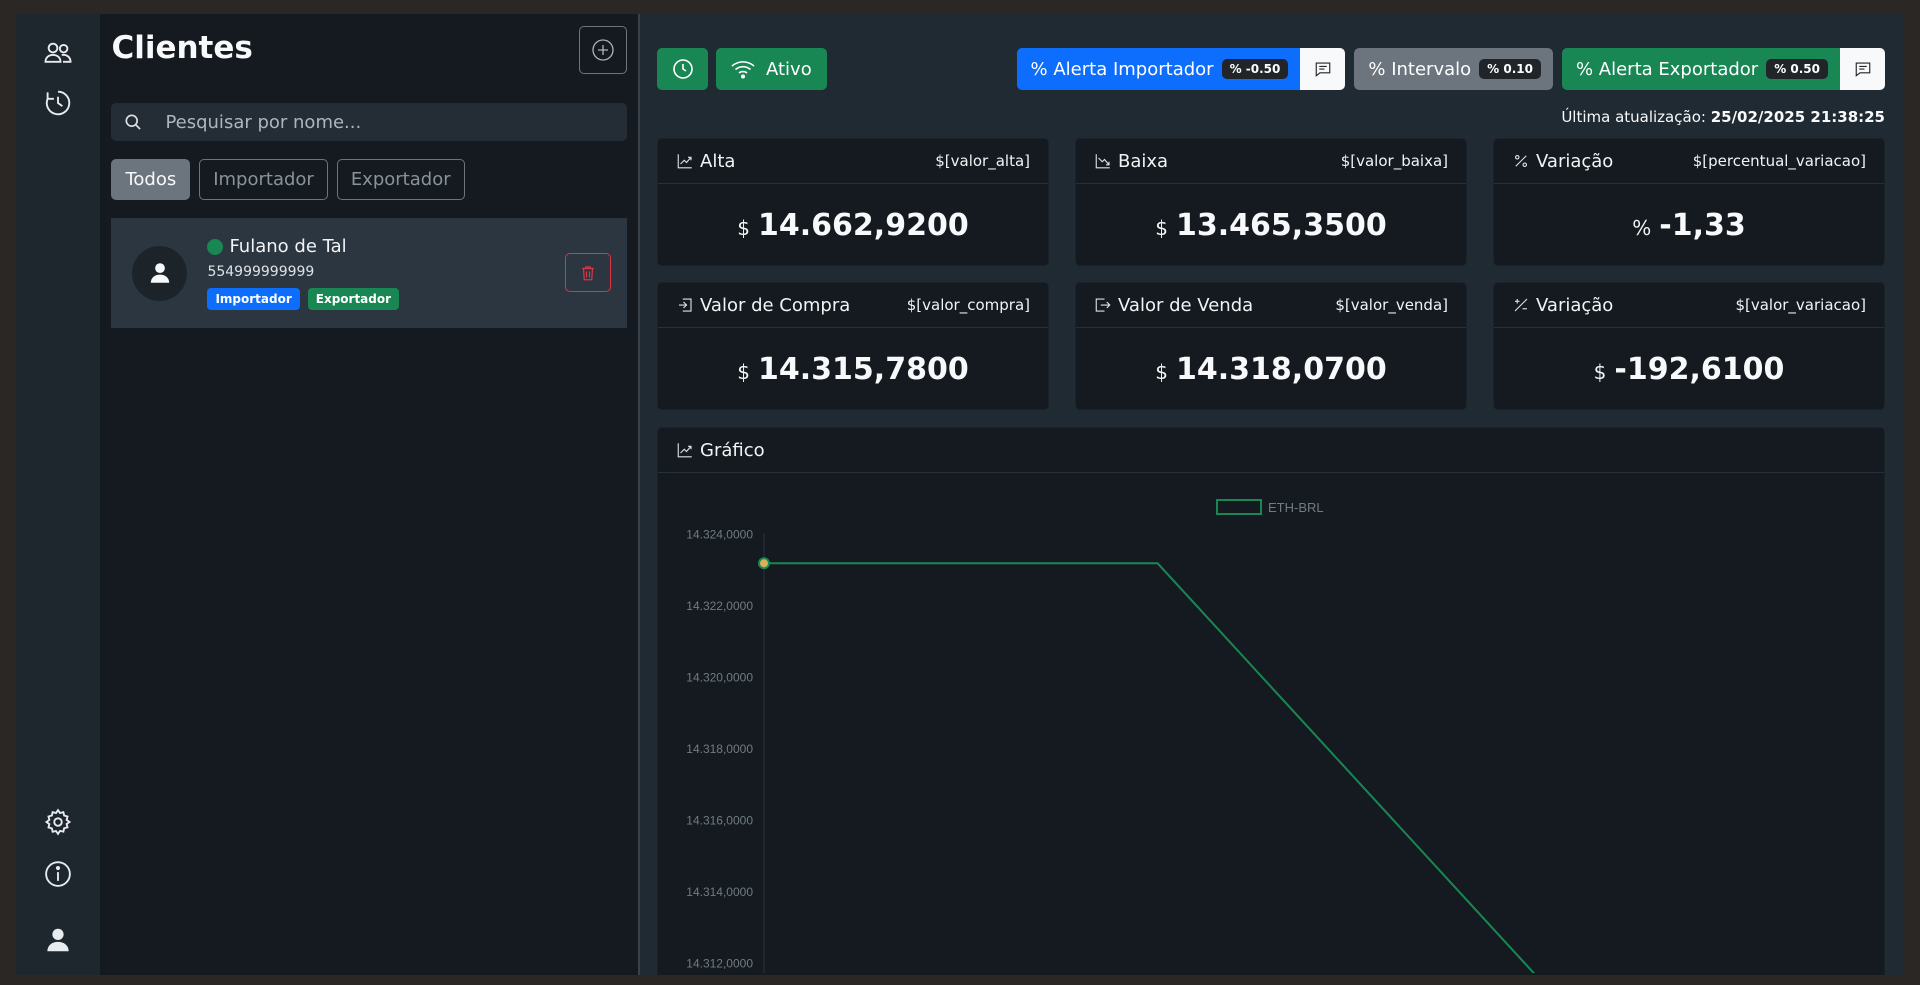 The image size is (1920, 985). Describe the element at coordinates (1689, 202) in the screenshot. I see `card-percentual-variacao: Variação $[percentual_variacao] % -1,33` at that location.